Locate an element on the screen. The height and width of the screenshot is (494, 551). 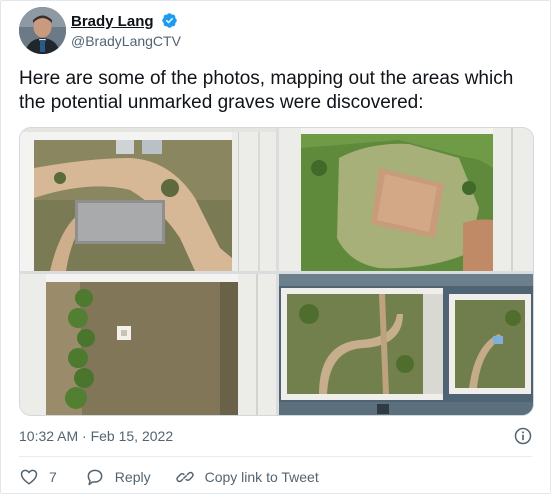
copy-link-button: Copy link to Tweet is located at coordinates (247, 477).